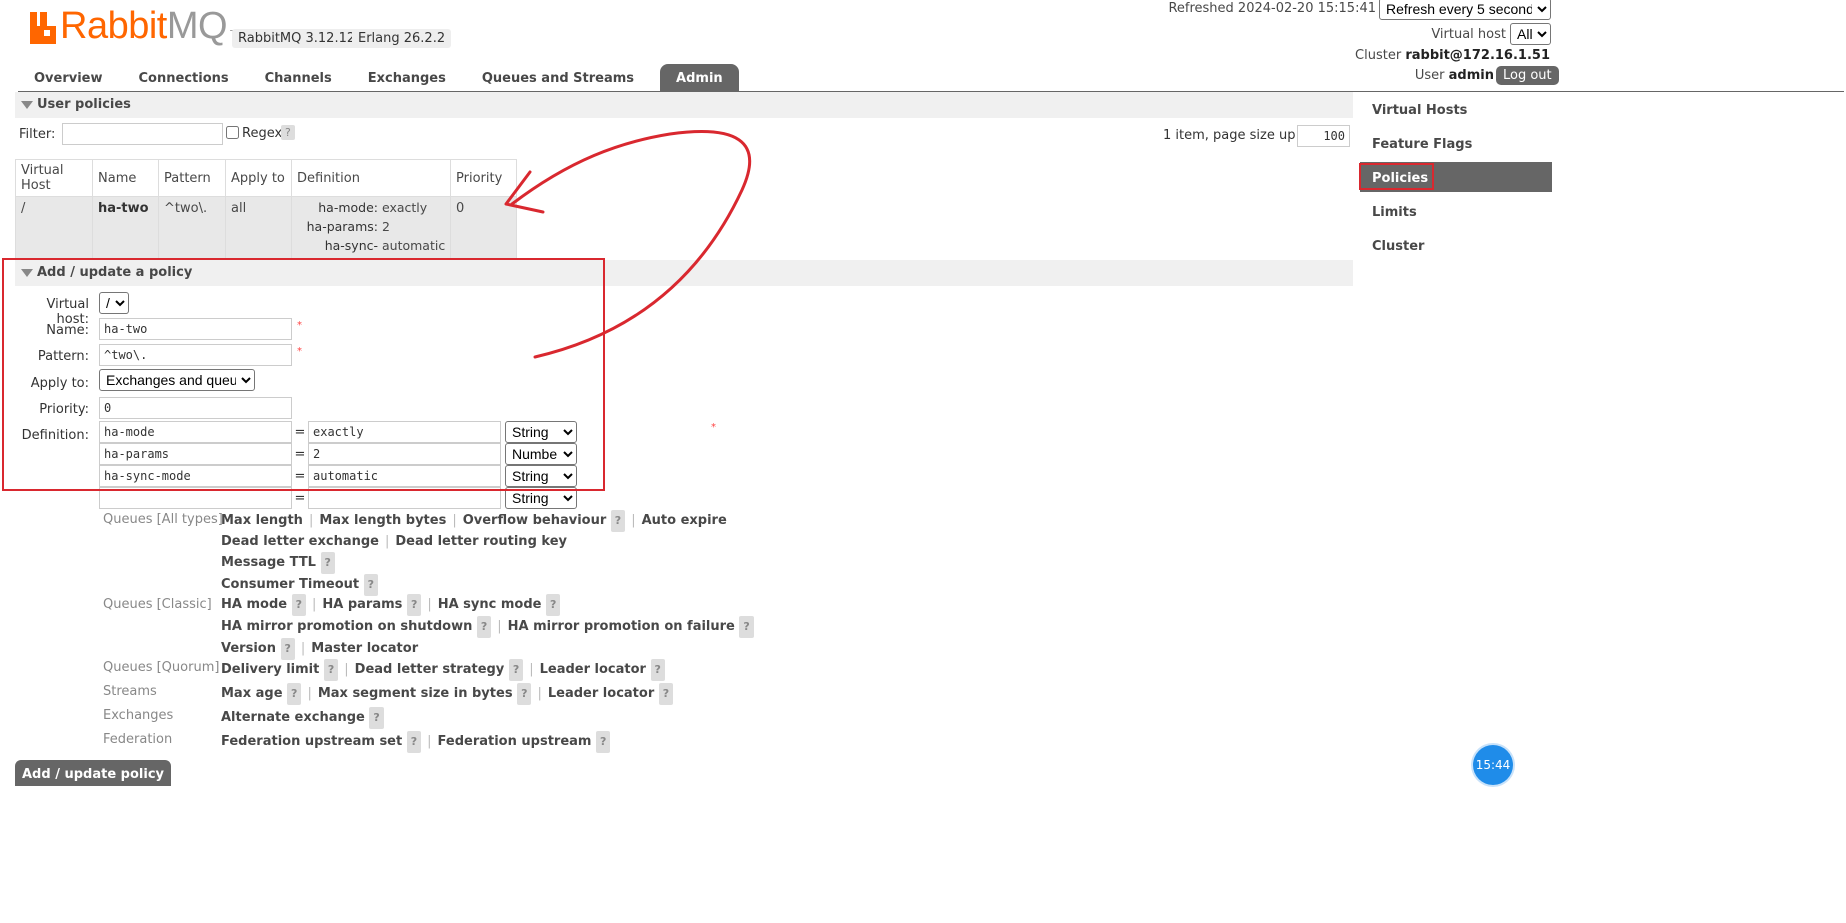 This screenshot has width=1846, height=923. What do you see at coordinates (293, 717) in the screenshot?
I see `link-alternate-exchange: Alternate exchange` at bounding box center [293, 717].